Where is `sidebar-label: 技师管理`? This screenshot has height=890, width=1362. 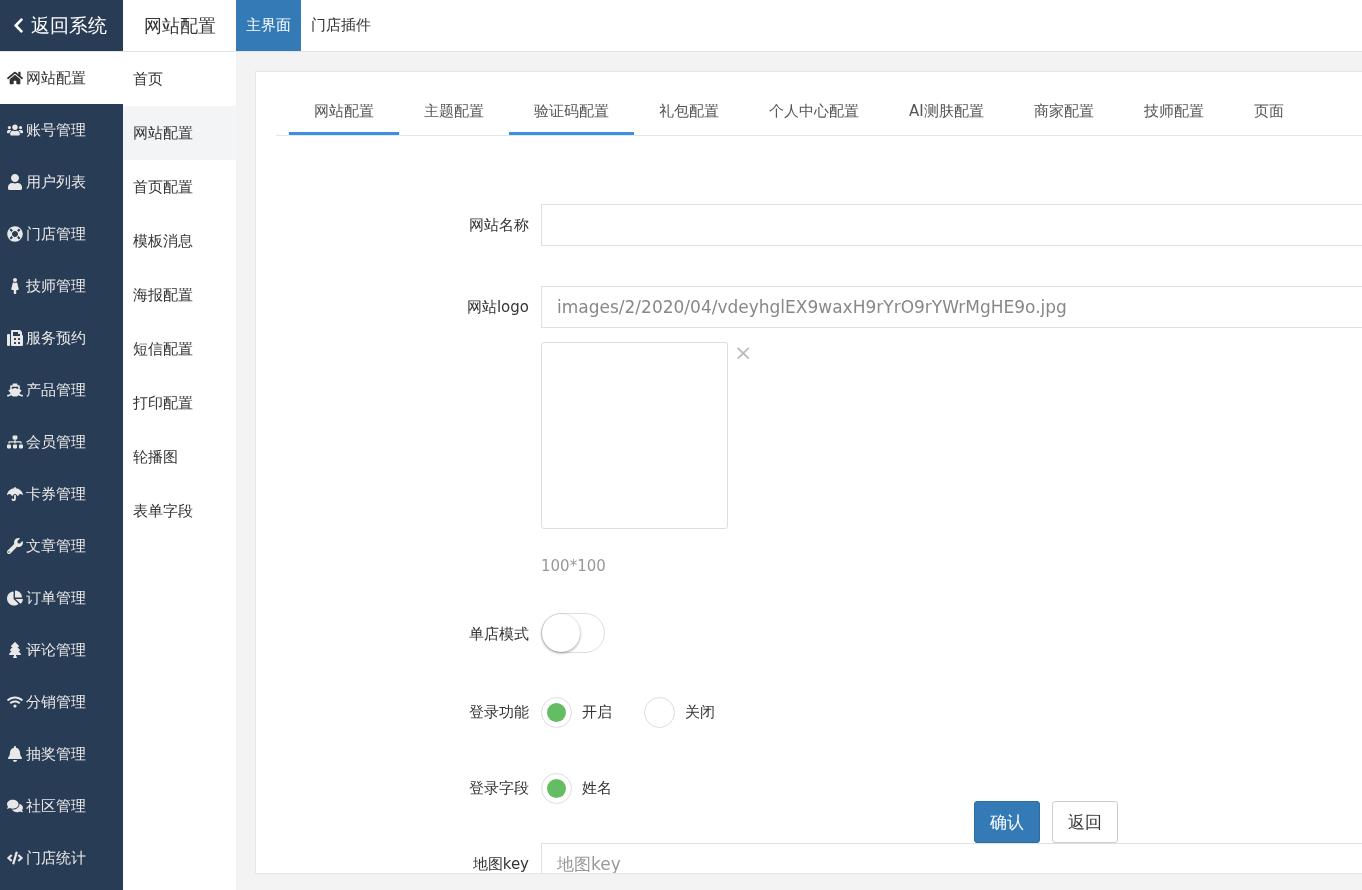 sidebar-label: 技师管理 is located at coordinates (56, 286).